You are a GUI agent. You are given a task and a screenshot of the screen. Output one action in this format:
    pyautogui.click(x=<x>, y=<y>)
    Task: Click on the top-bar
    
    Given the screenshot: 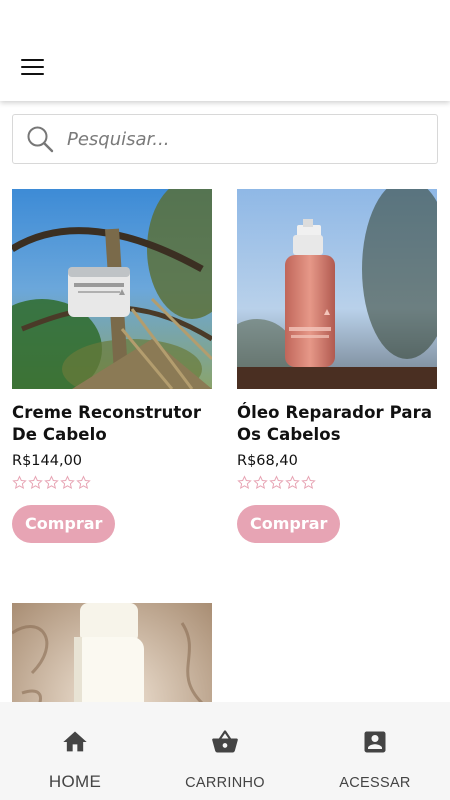 What is the action you would take?
    pyautogui.click(x=225, y=50)
    